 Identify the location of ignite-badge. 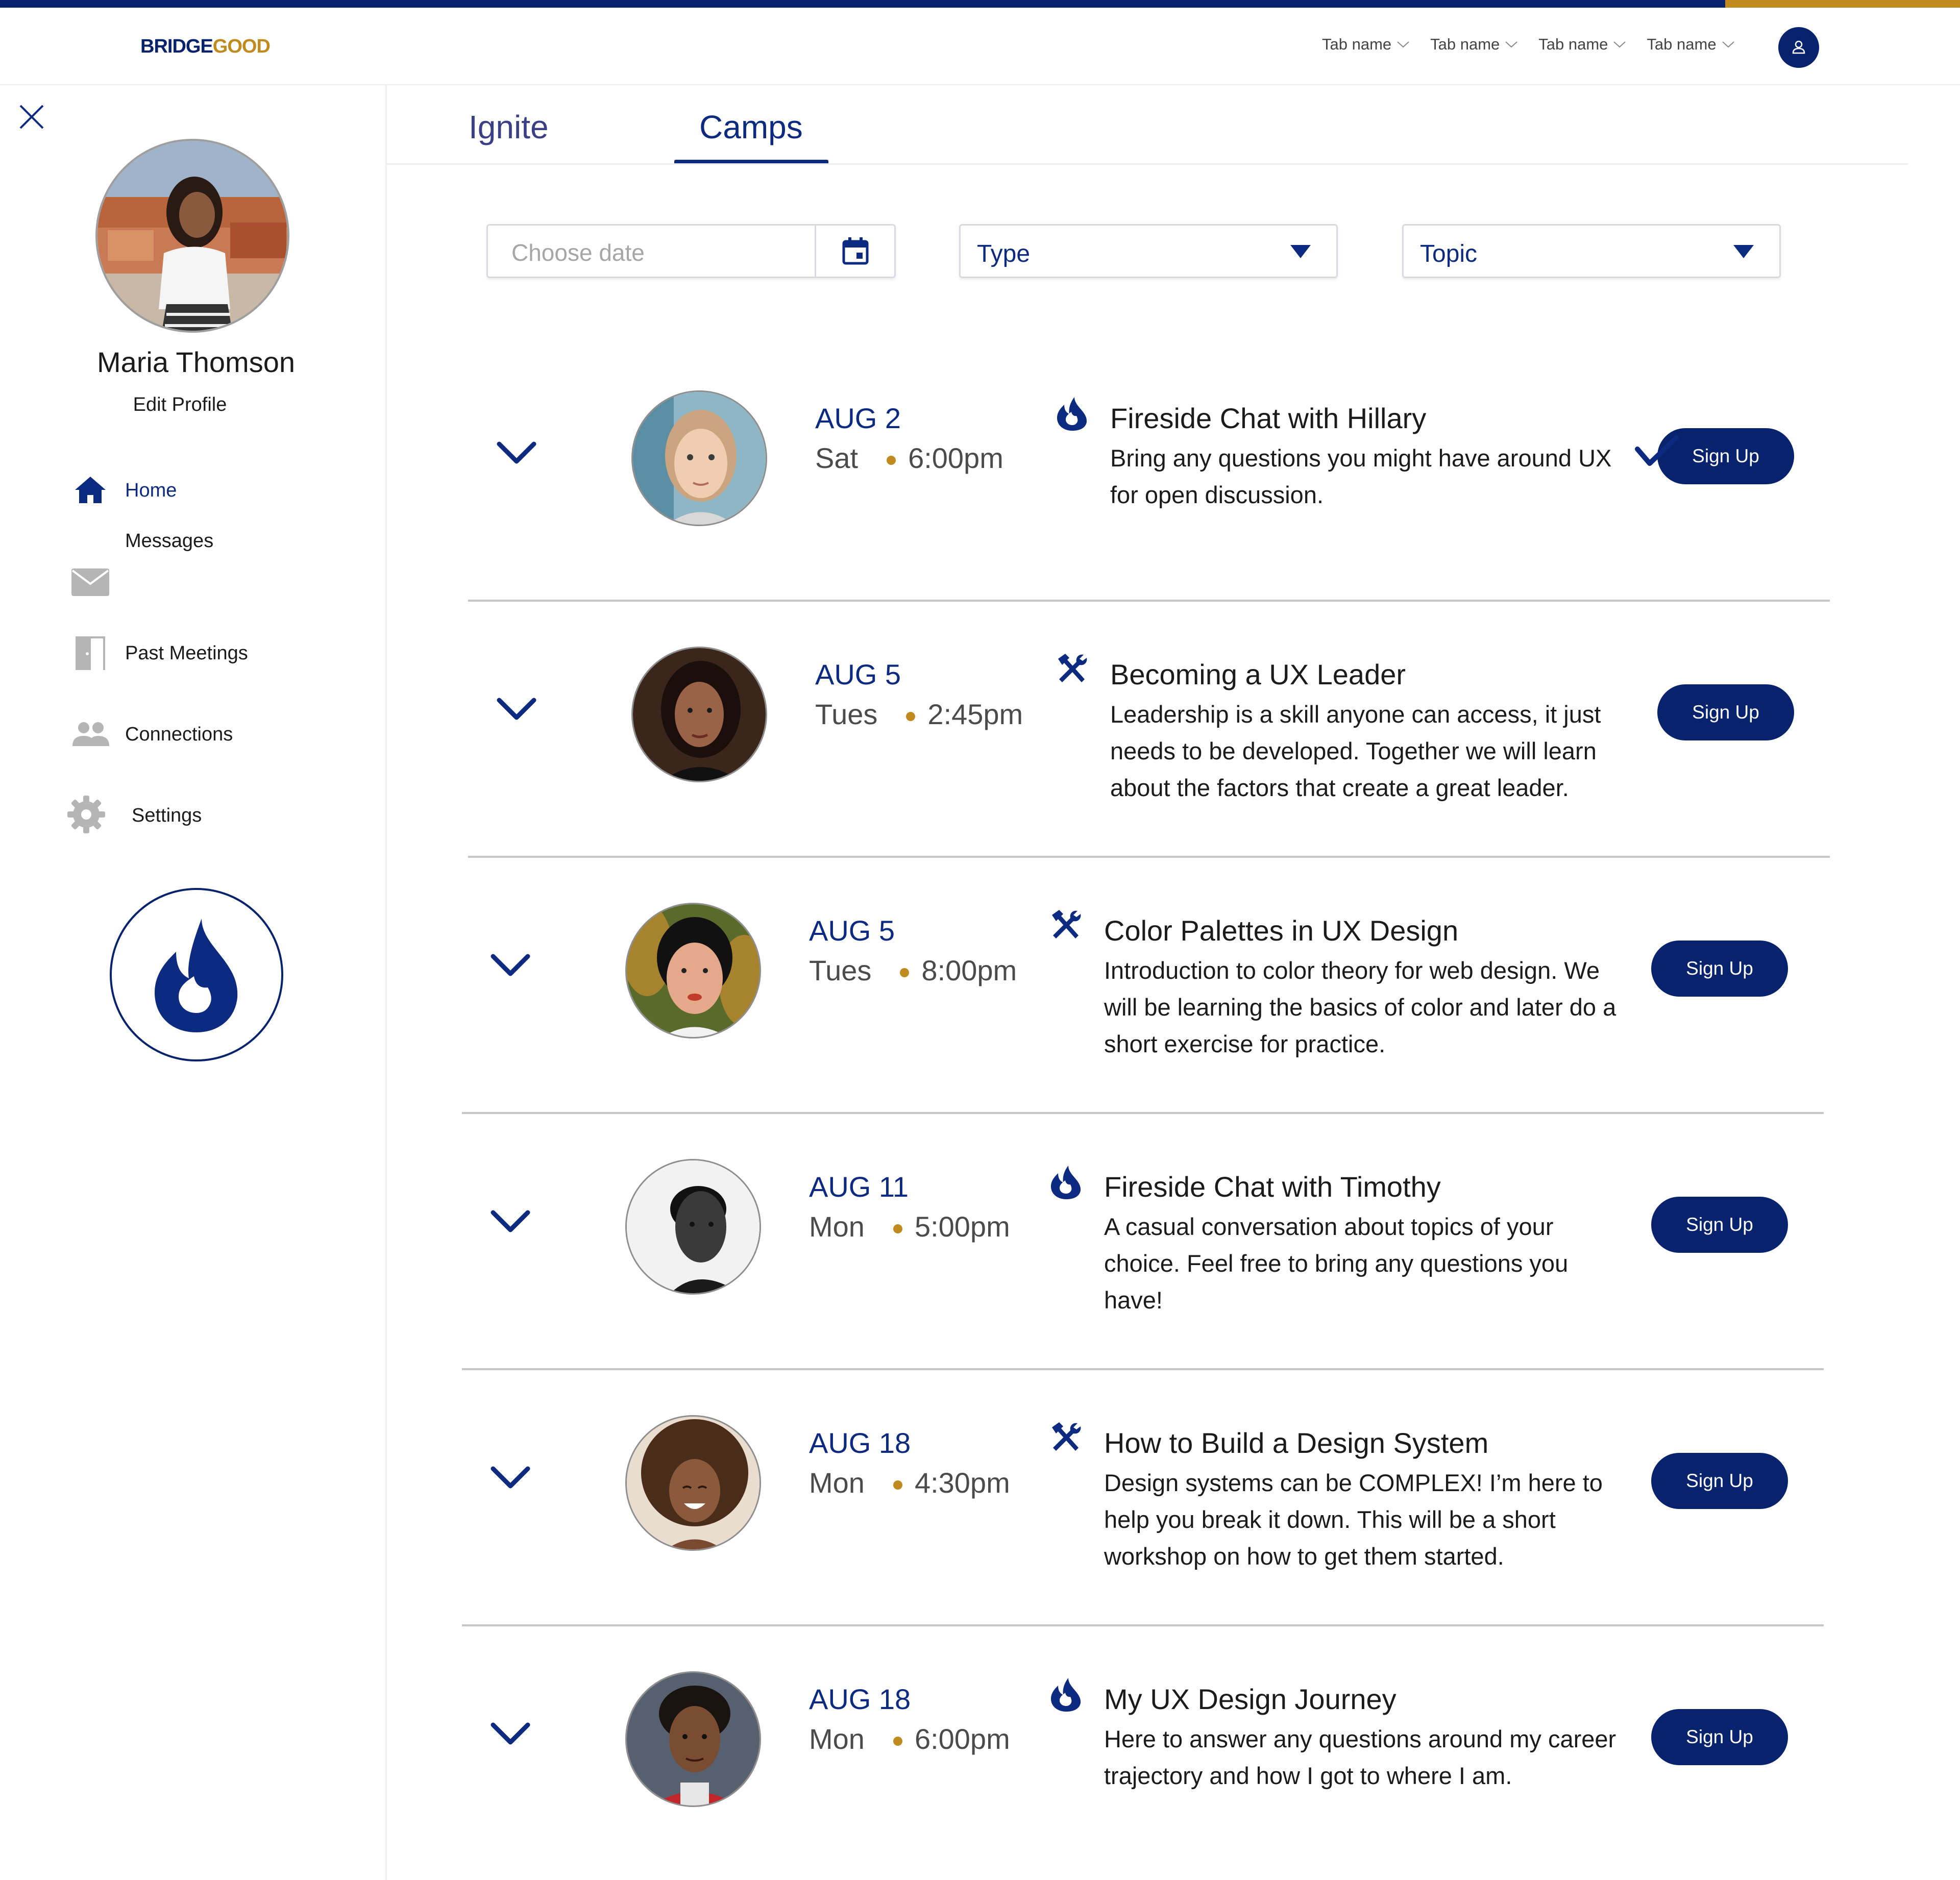
(196, 974).